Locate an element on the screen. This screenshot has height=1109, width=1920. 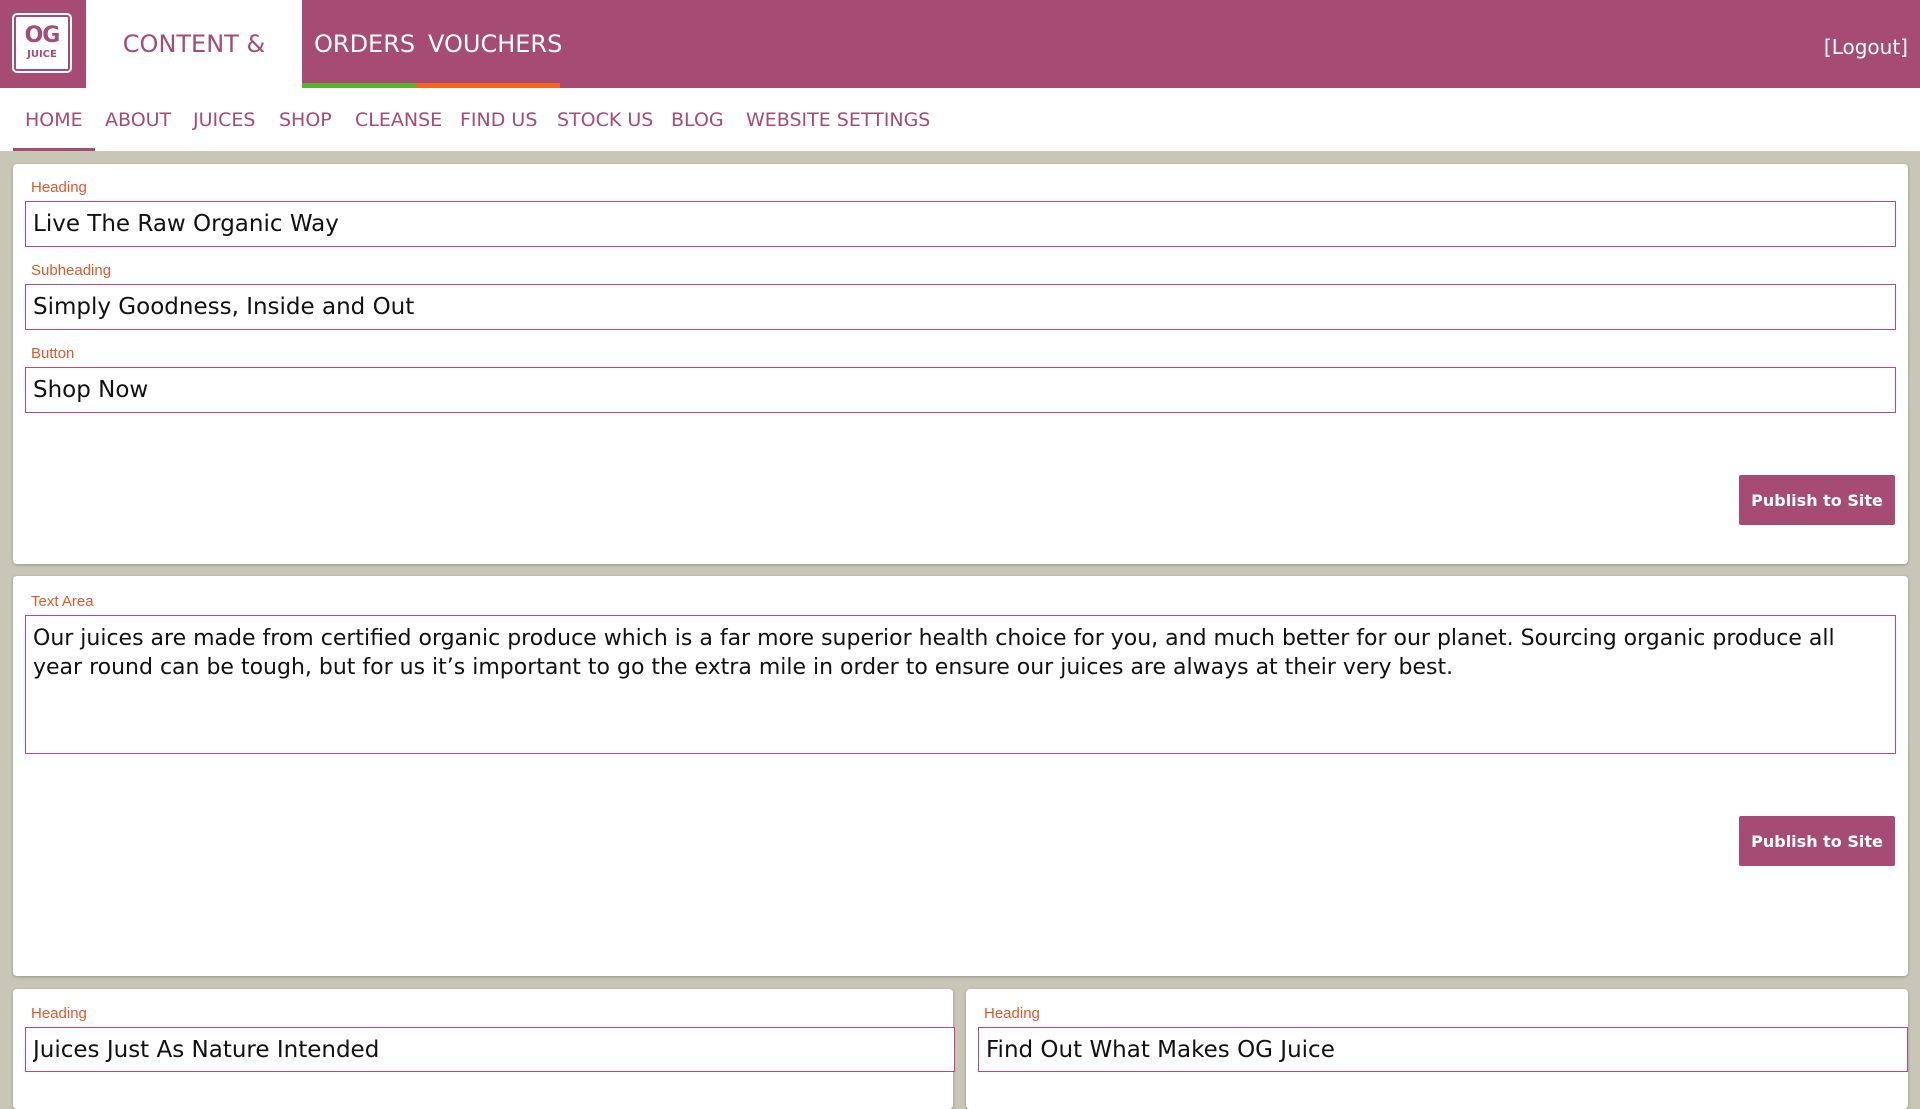
subnav-item-stock-us: STOCK US is located at coordinates (605, 118).